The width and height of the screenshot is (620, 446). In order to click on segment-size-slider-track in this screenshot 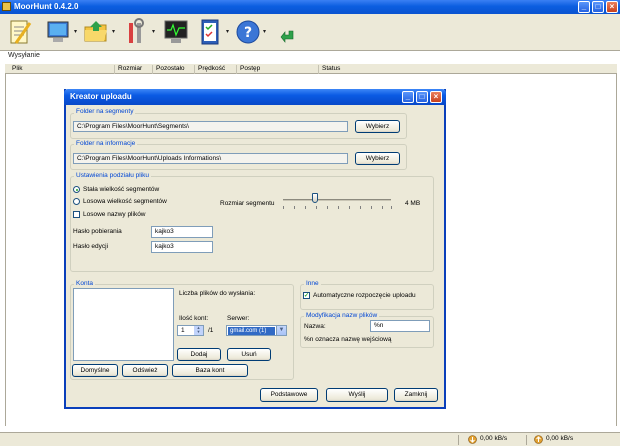, I will do `click(337, 200)`.